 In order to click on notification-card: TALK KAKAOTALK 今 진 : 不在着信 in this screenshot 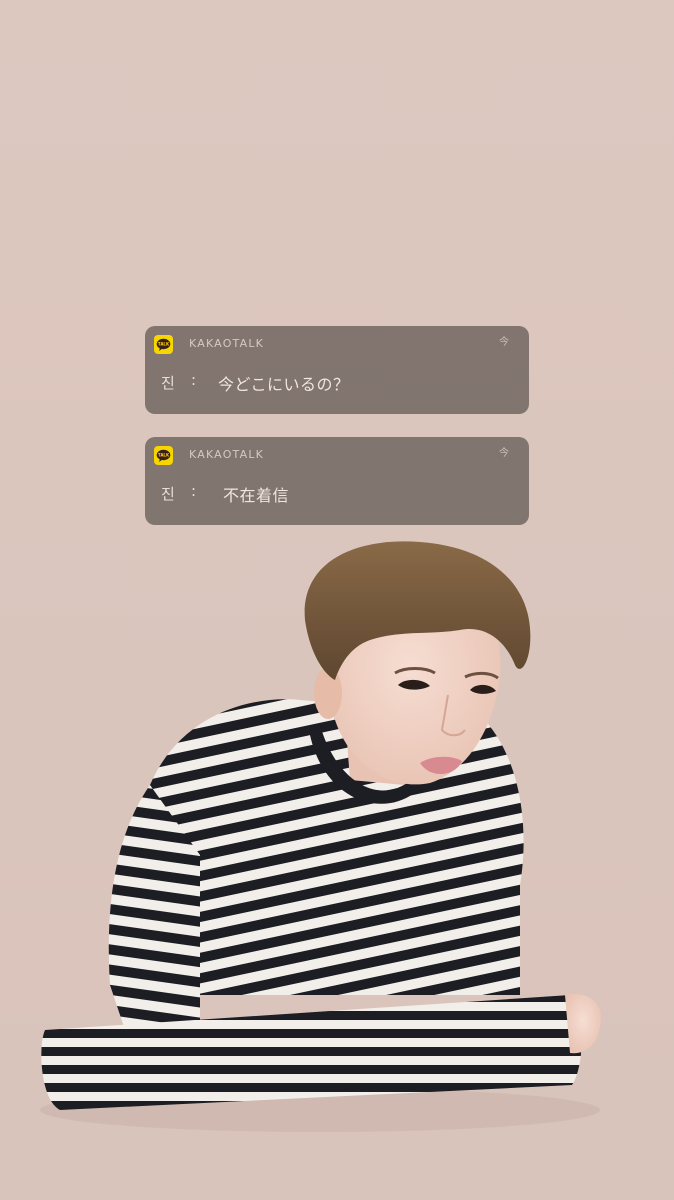, I will do `click(337, 481)`.